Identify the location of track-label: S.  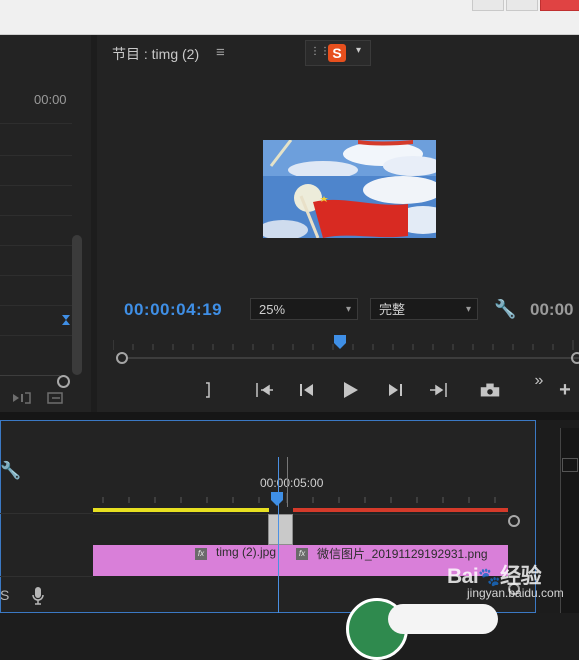
(5, 595).